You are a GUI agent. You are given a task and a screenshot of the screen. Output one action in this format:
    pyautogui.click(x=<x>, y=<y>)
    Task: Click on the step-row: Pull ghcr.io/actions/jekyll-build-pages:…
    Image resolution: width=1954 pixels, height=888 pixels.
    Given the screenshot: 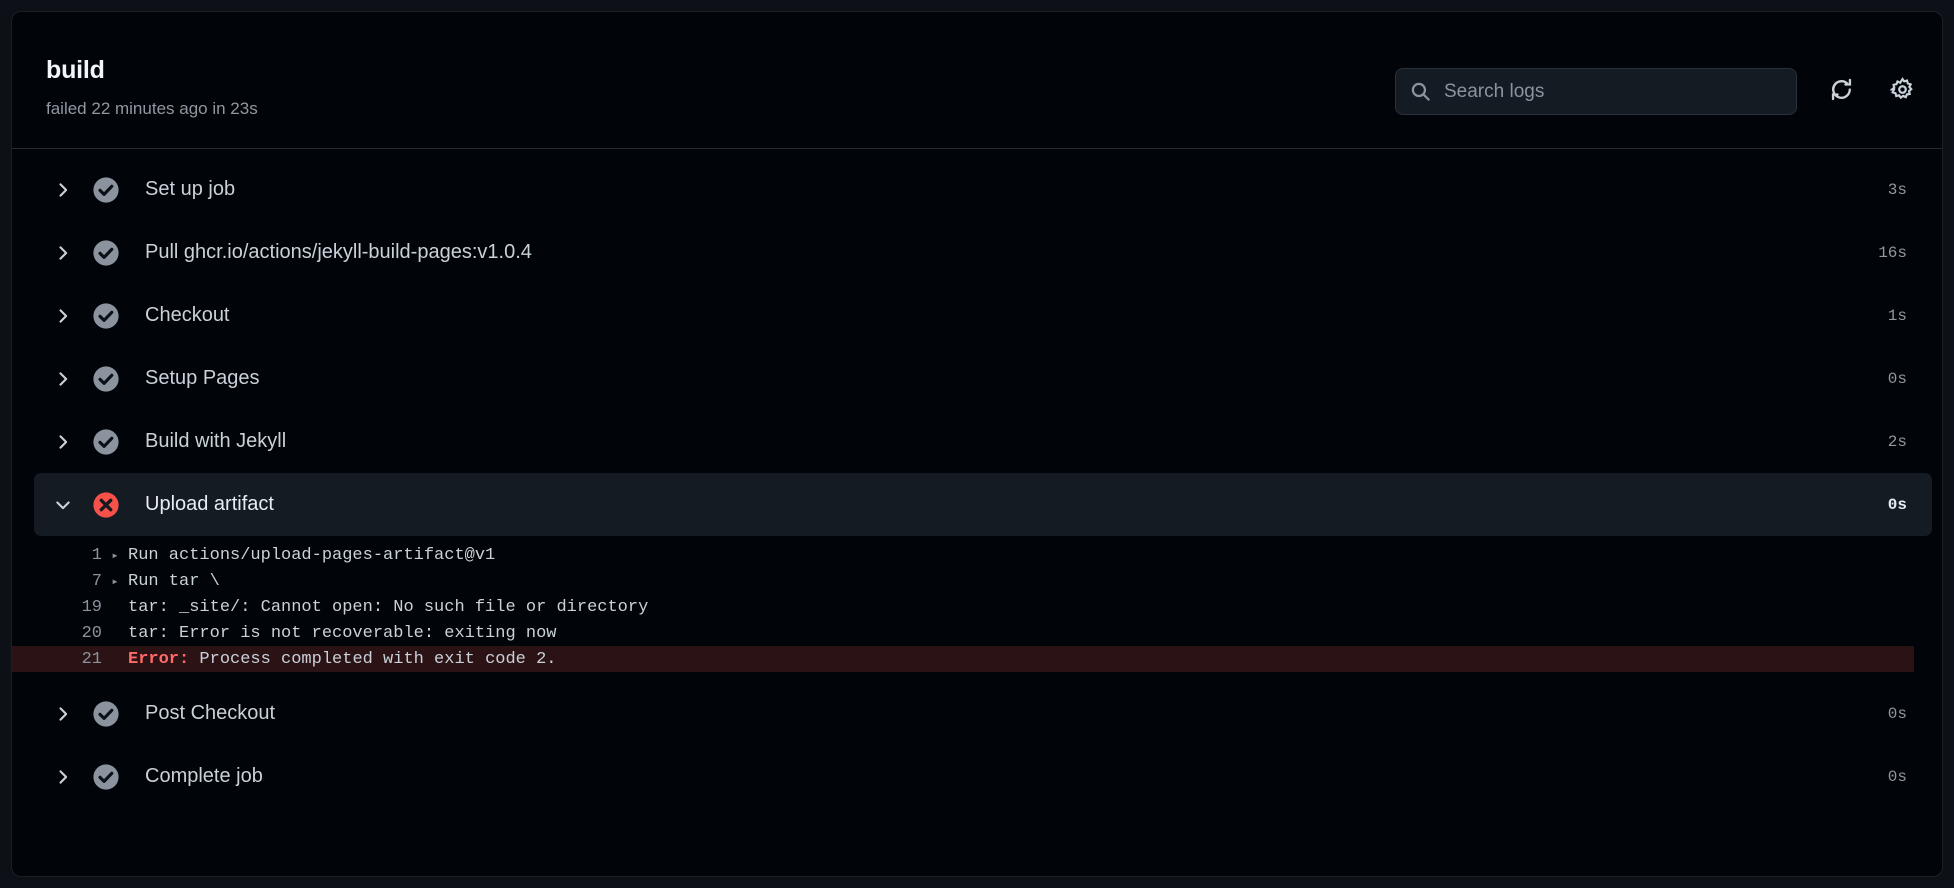 What is the action you would take?
    pyautogui.click(x=983, y=252)
    